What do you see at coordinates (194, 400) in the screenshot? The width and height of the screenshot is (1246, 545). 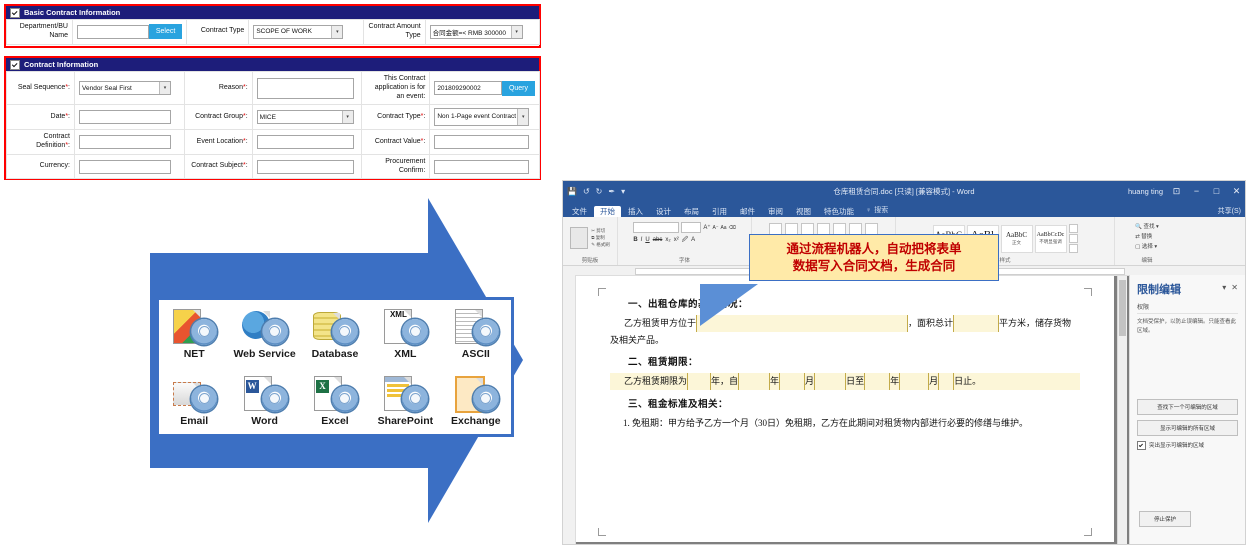 I see `tech-item-email: Email` at bounding box center [194, 400].